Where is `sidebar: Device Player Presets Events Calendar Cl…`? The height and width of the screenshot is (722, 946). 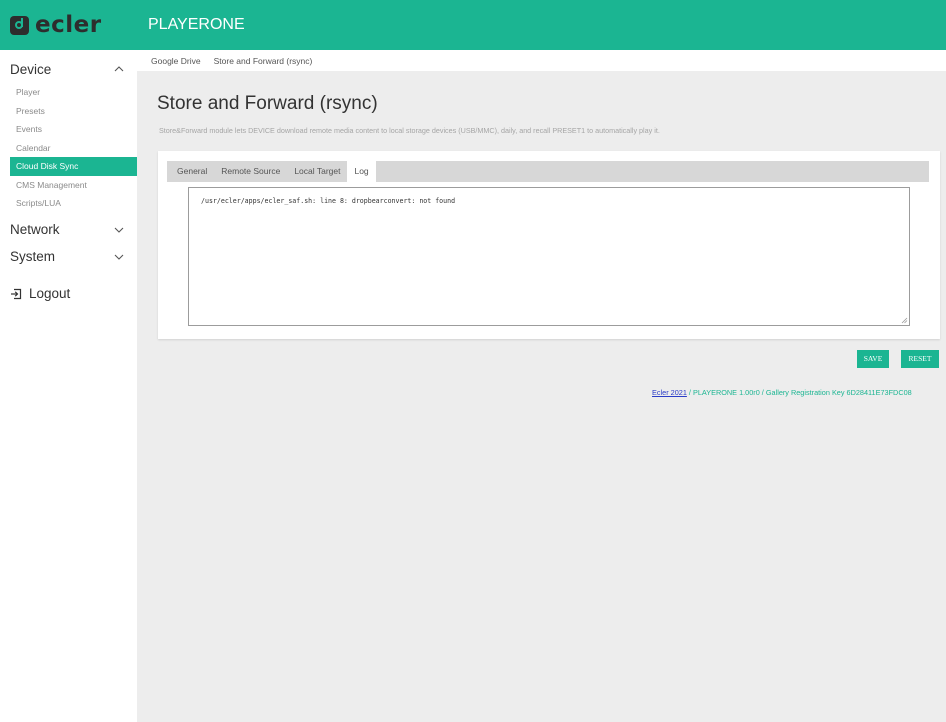
sidebar: Device Player Presets Events Calendar Cl… is located at coordinates (68, 386).